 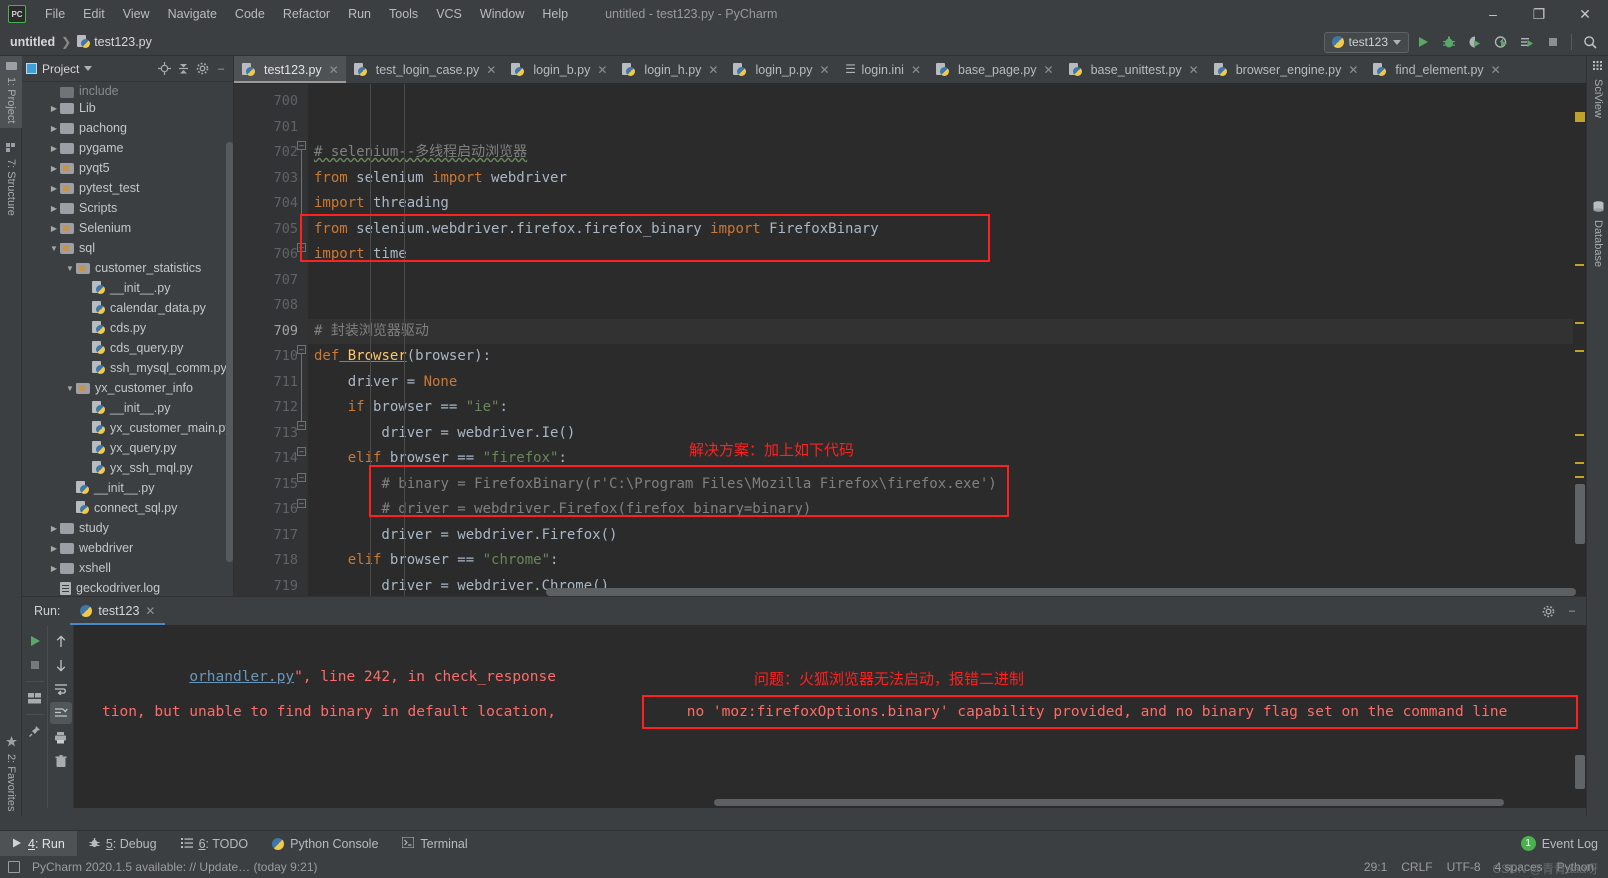 I want to click on run-tests-button, so click(x=1527, y=42).